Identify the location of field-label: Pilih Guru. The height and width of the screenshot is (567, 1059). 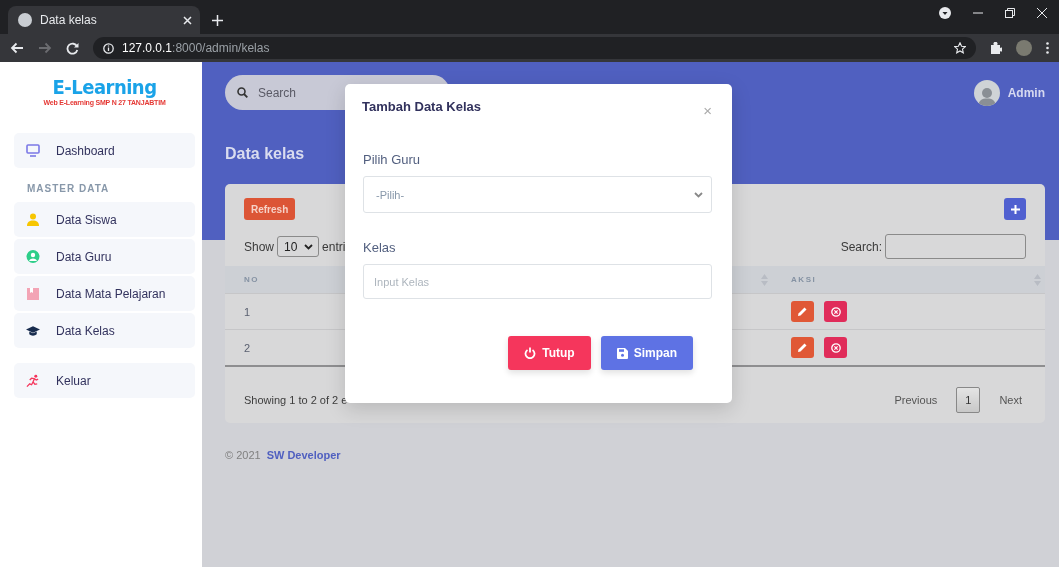
(392, 159).